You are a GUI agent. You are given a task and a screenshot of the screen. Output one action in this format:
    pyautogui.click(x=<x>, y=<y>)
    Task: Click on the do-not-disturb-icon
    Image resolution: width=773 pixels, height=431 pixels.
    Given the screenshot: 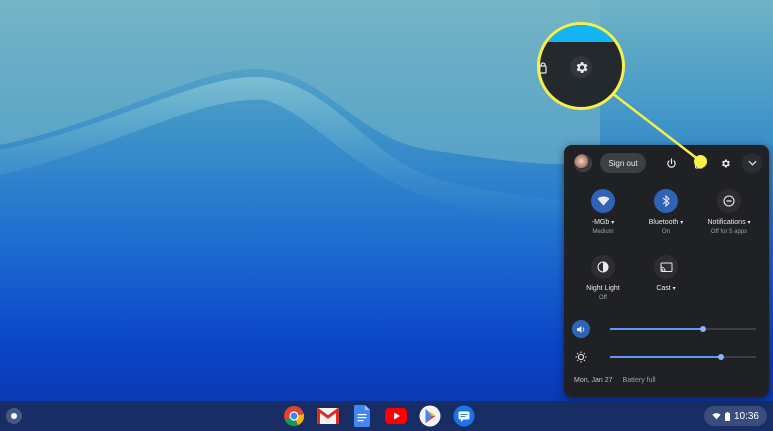 What is the action you would take?
    pyautogui.click(x=729, y=201)
    